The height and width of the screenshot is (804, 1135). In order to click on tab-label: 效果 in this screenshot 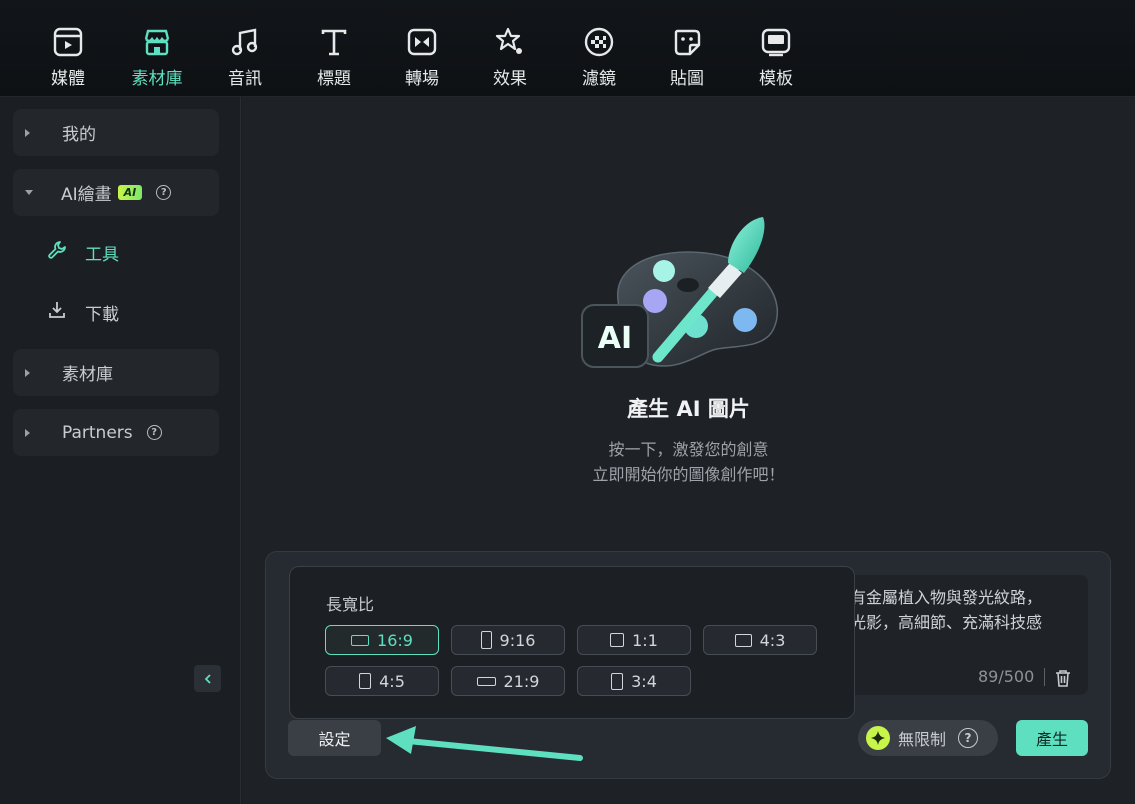, I will do `click(510, 79)`.